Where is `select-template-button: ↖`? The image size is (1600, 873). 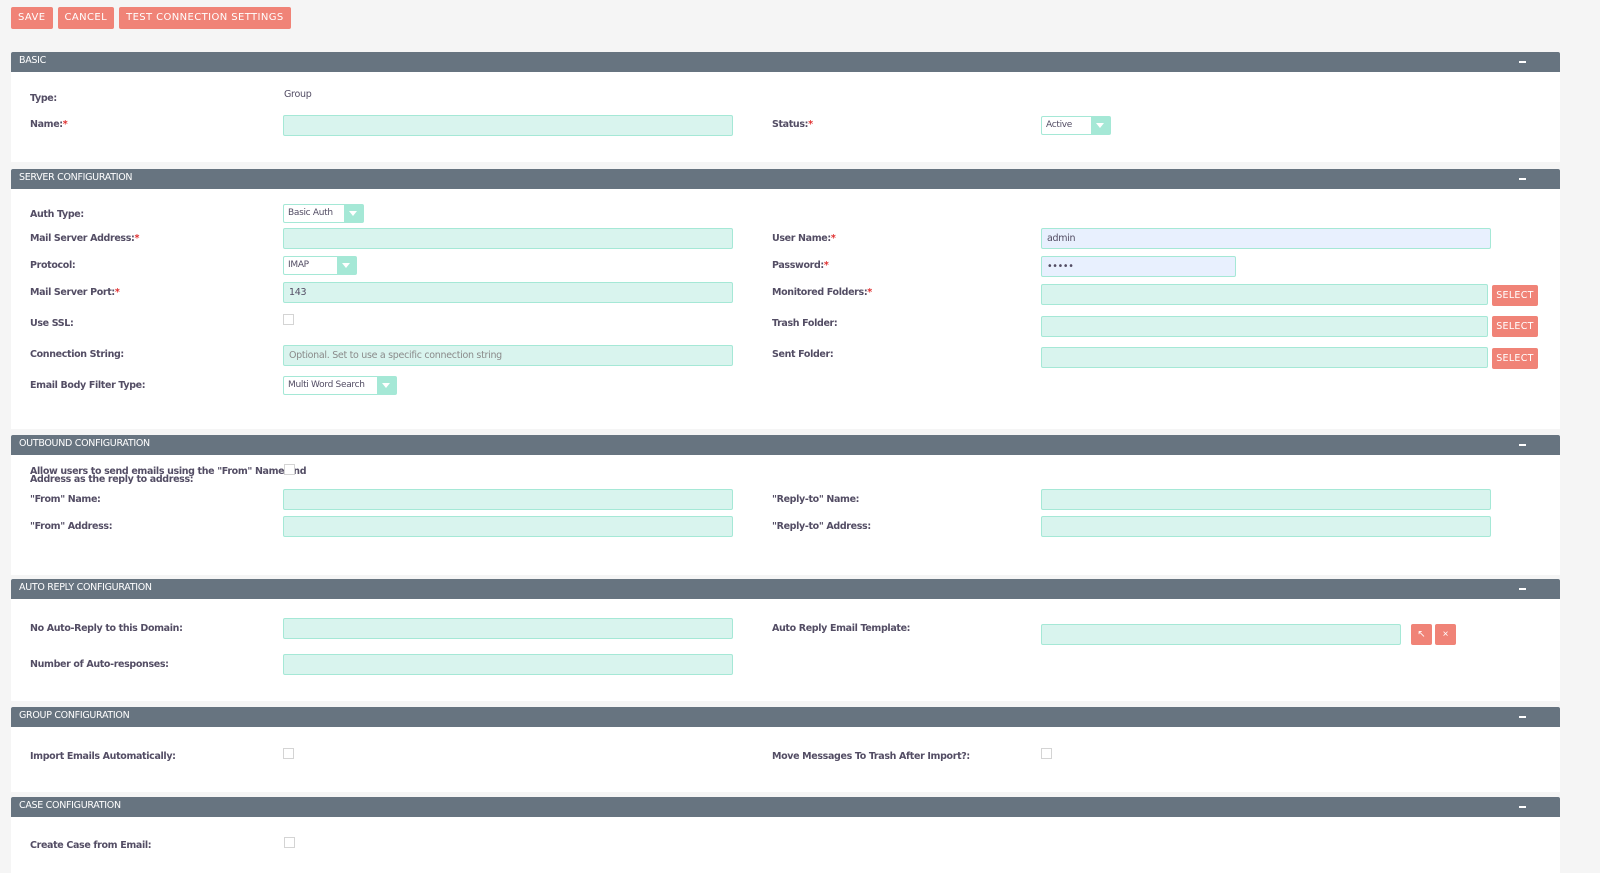 select-template-button: ↖ is located at coordinates (1421, 634).